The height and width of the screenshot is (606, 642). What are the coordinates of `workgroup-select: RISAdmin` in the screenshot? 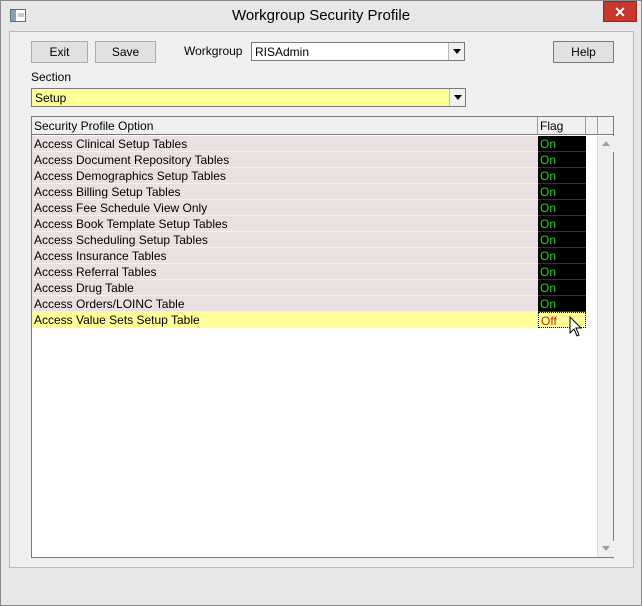 It's located at (358, 51).